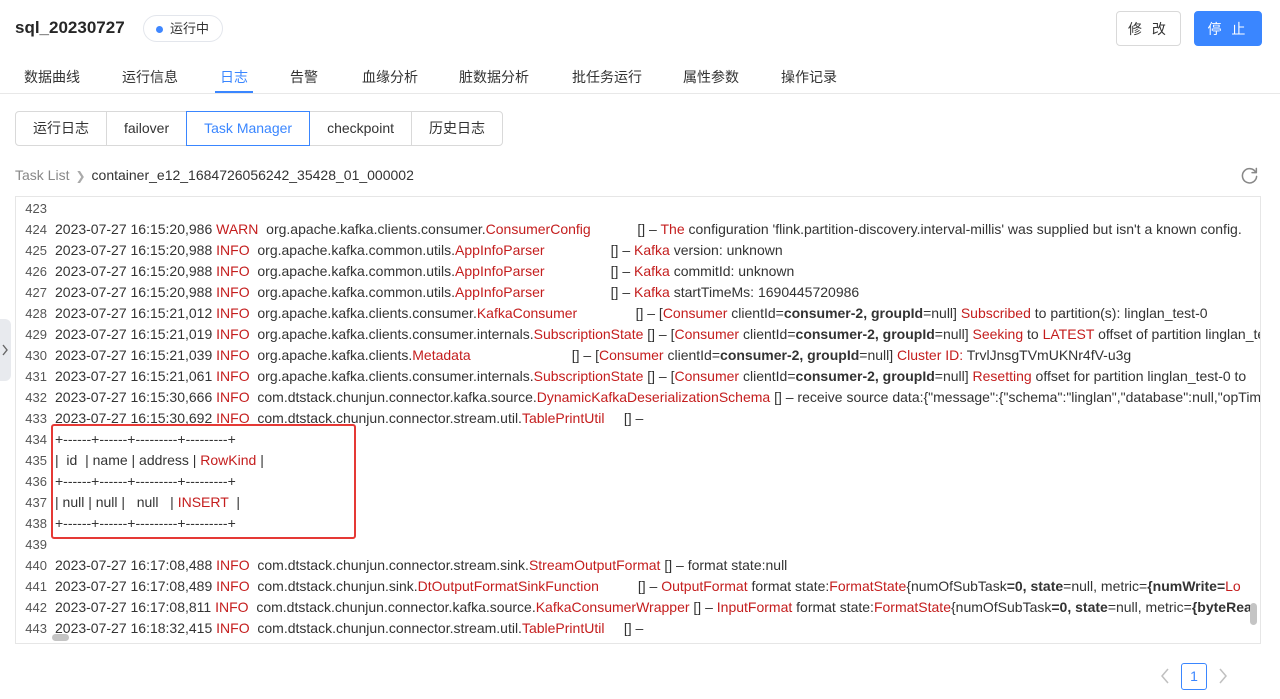  What do you see at coordinates (135, 607) in the screenshot?
I see `log-text: 2023-07-27 16:17:08,811` at bounding box center [135, 607].